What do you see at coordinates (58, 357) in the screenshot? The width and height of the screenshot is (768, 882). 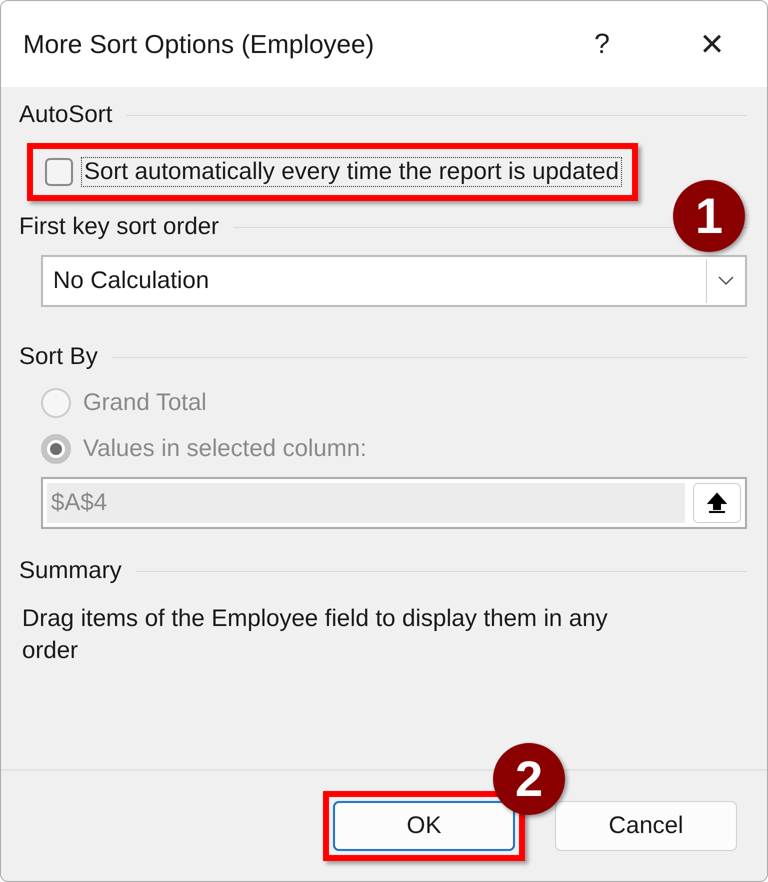 I see `group-heading: Sort By` at bounding box center [58, 357].